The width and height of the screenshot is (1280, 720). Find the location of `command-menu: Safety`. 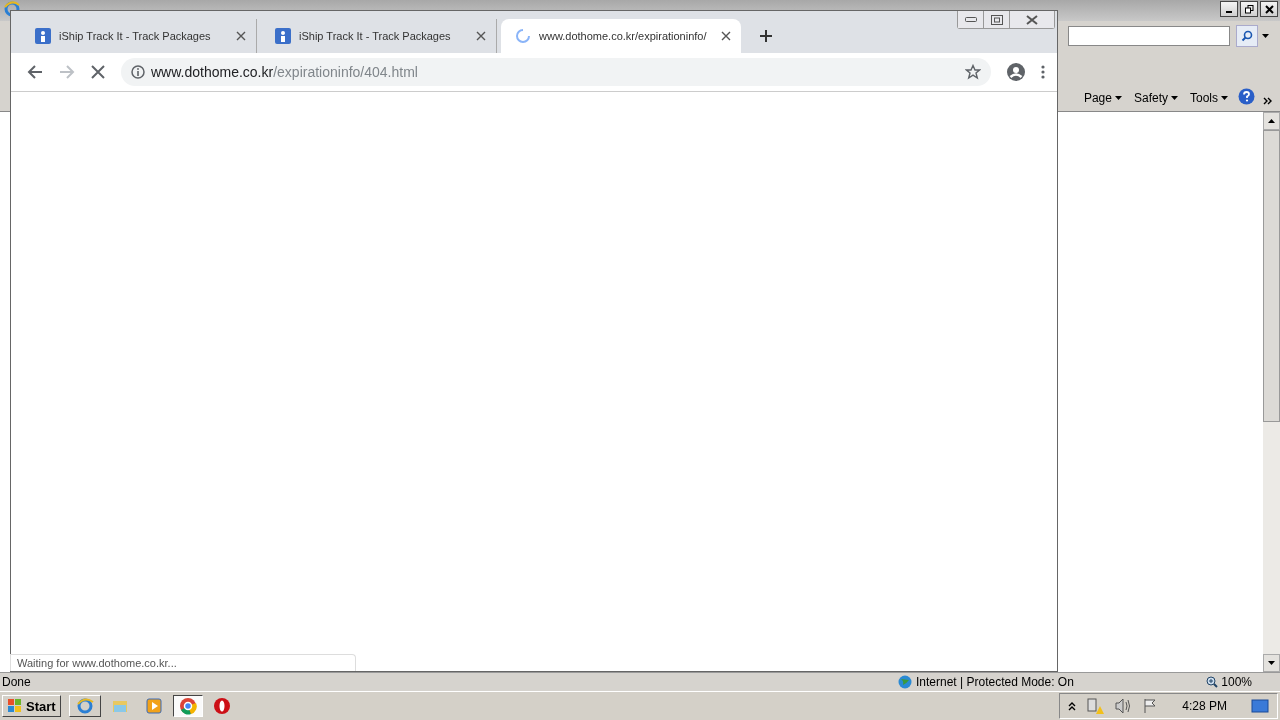

command-menu: Safety is located at coordinates (1155, 98).